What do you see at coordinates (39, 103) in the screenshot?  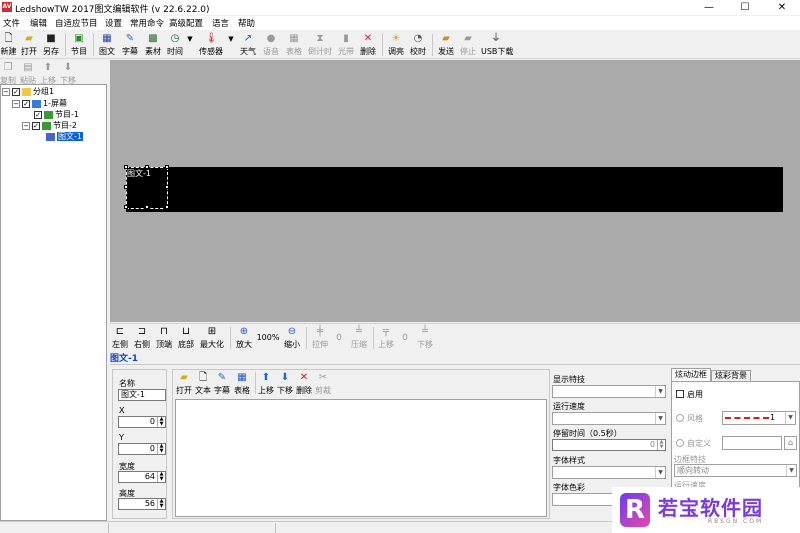 I see `tree-node-screen: − ✓ 1-屏幕` at bounding box center [39, 103].